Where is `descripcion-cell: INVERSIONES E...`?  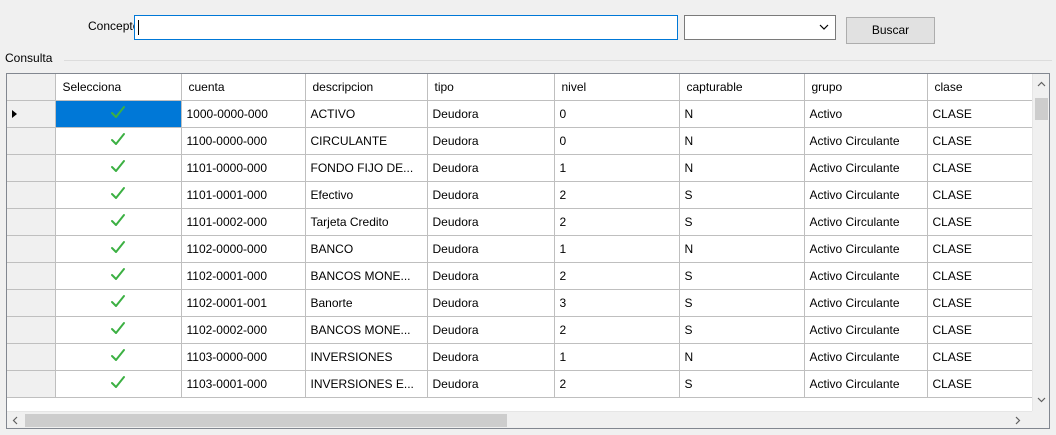 descripcion-cell: INVERSIONES E... is located at coordinates (366, 383).